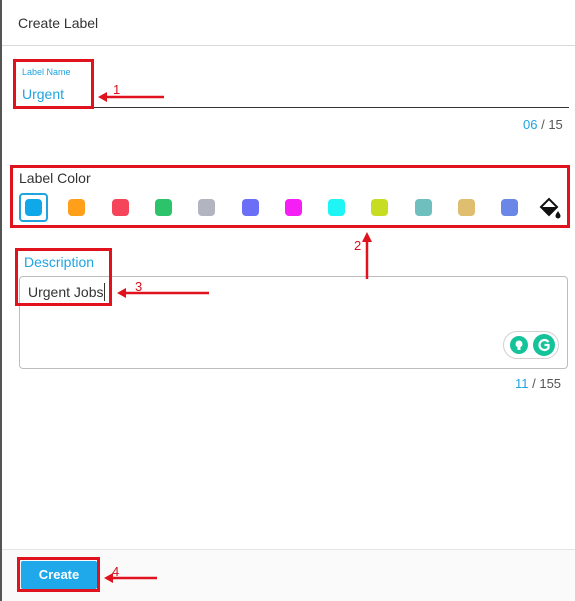 The height and width of the screenshot is (601, 575). What do you see at coordinates (552, 124) in the screenshot?
I see `label-name-count-max: / 15` at bounding box center [552, 124].